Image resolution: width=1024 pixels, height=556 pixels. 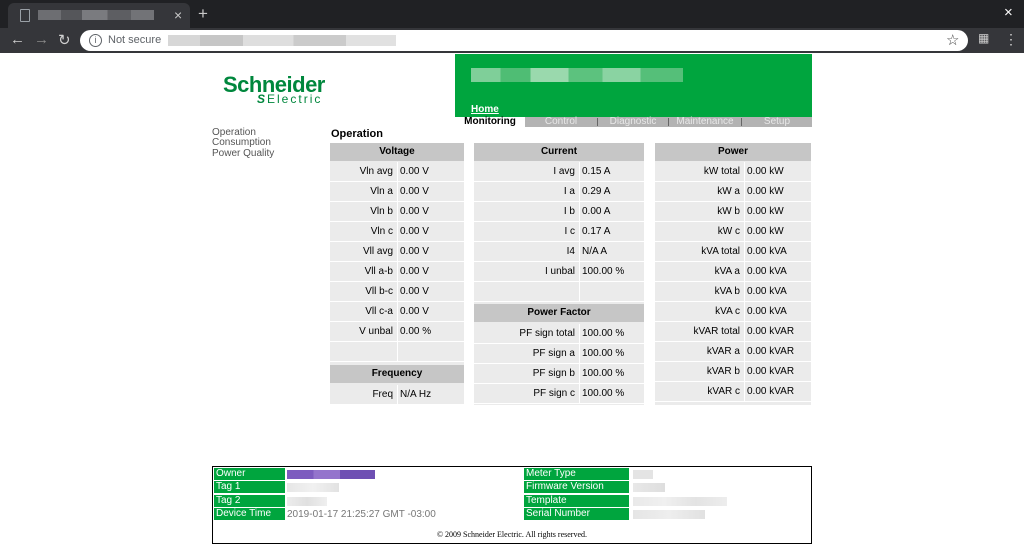 I want to click on power-row: kVAR b 0.00 kVAR, so click(x=733, y=372).